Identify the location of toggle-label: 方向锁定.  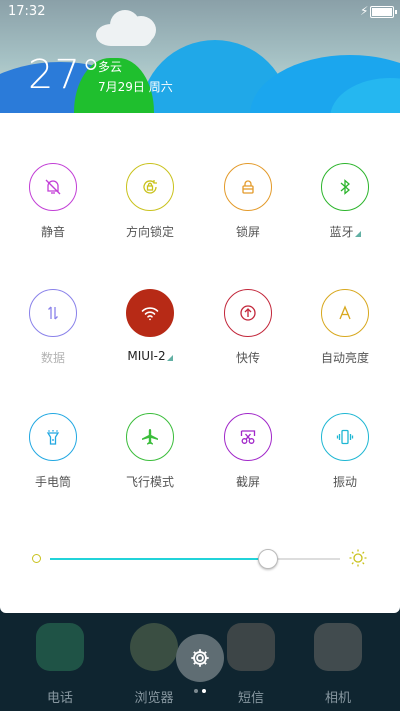
(149, 232).